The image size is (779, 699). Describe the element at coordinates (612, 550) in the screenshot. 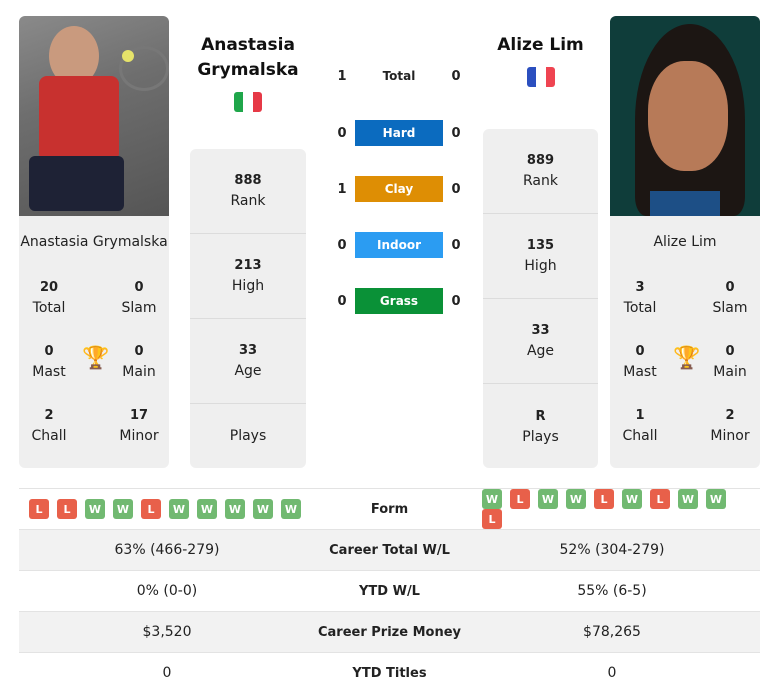

I see `player2-career-wl: 52% (304-279)` at that location.